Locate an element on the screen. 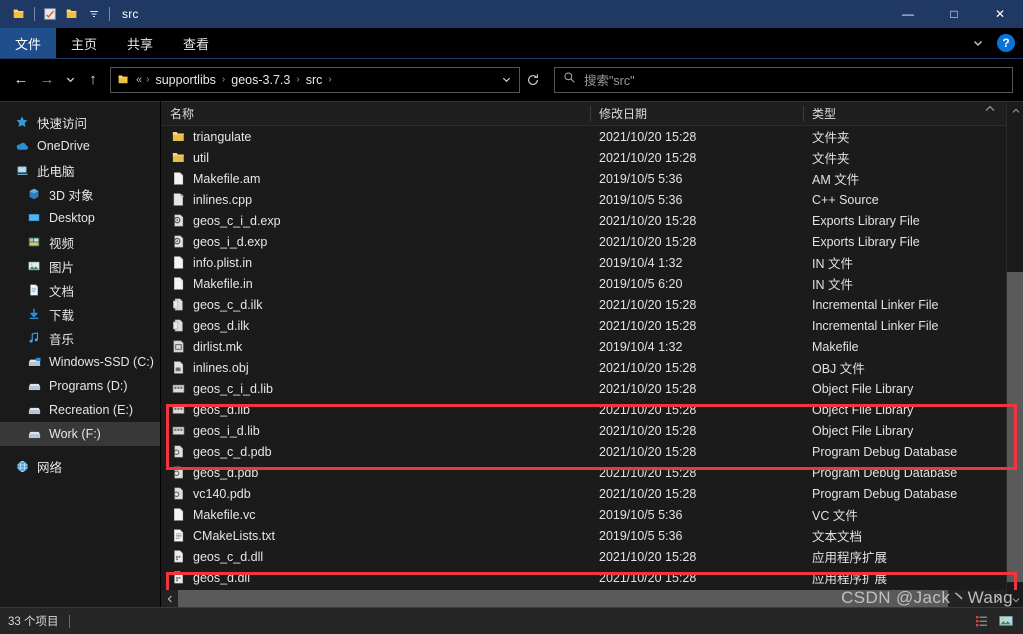  vertical-scroll-thumb is located at coordinates (1015, 427).